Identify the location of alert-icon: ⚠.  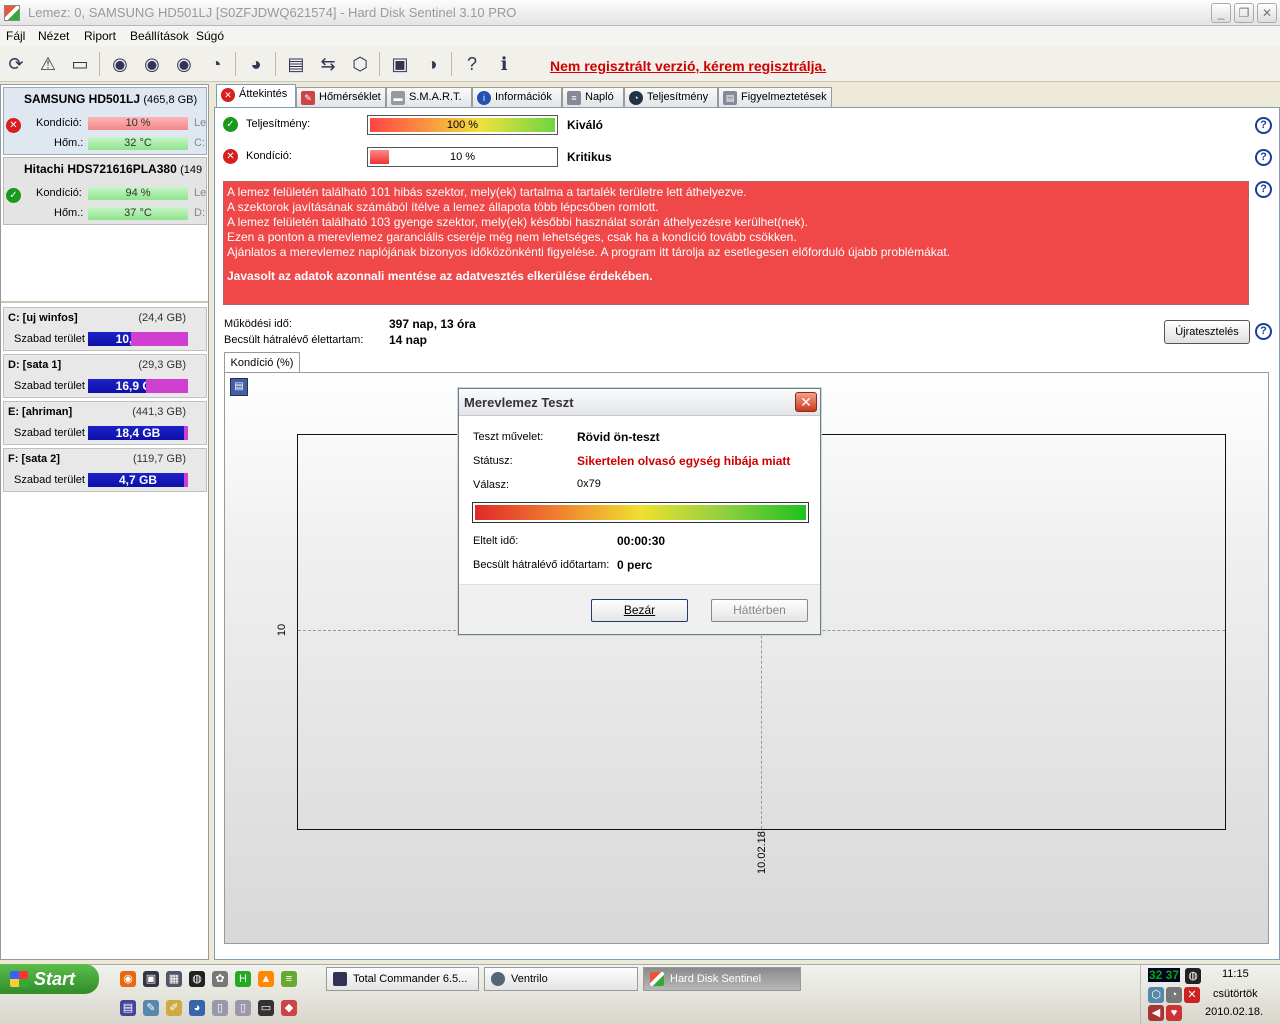
(48, 64).